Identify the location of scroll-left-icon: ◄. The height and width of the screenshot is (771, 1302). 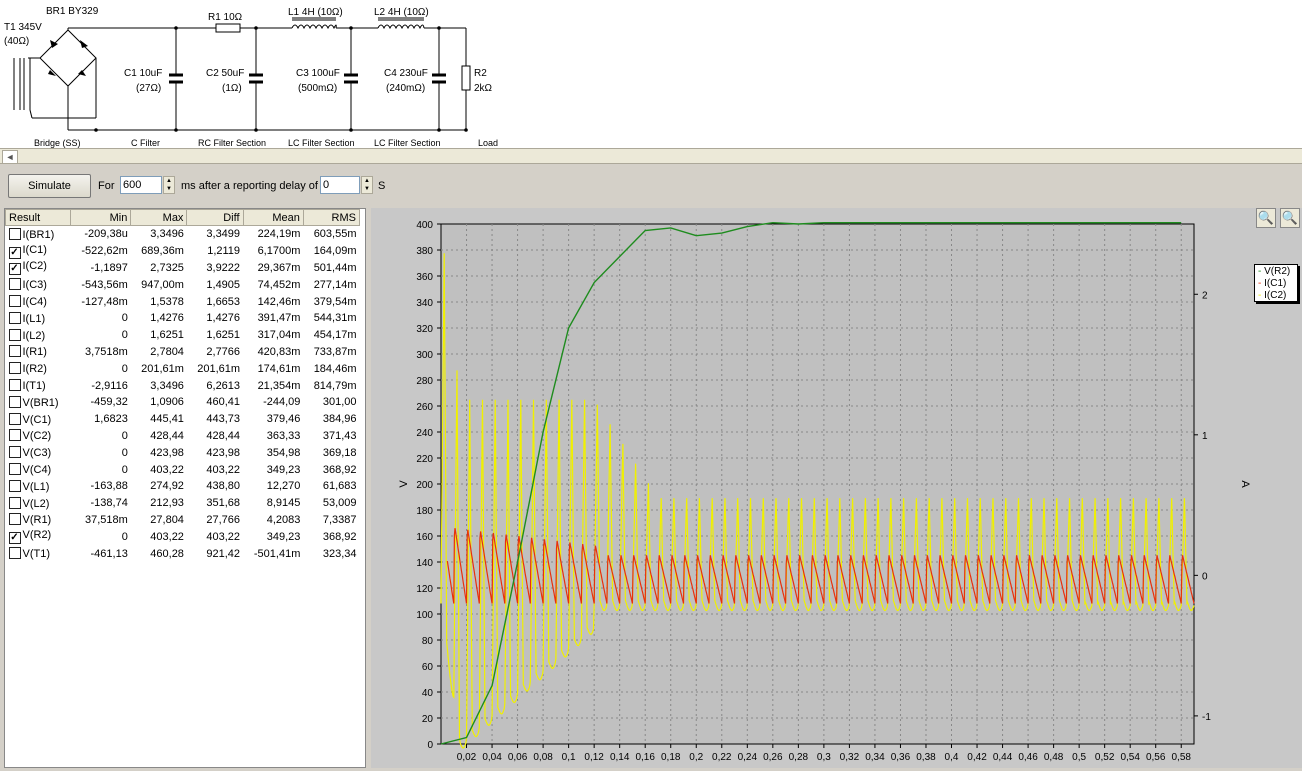
(10, 157).